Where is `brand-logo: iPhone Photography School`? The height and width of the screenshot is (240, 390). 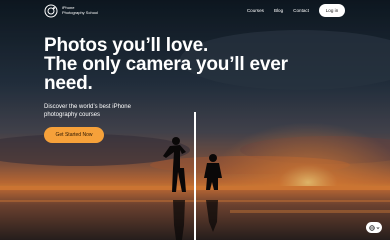 brand-logo: iPhone Photography School is located at coordinates (71, 11).